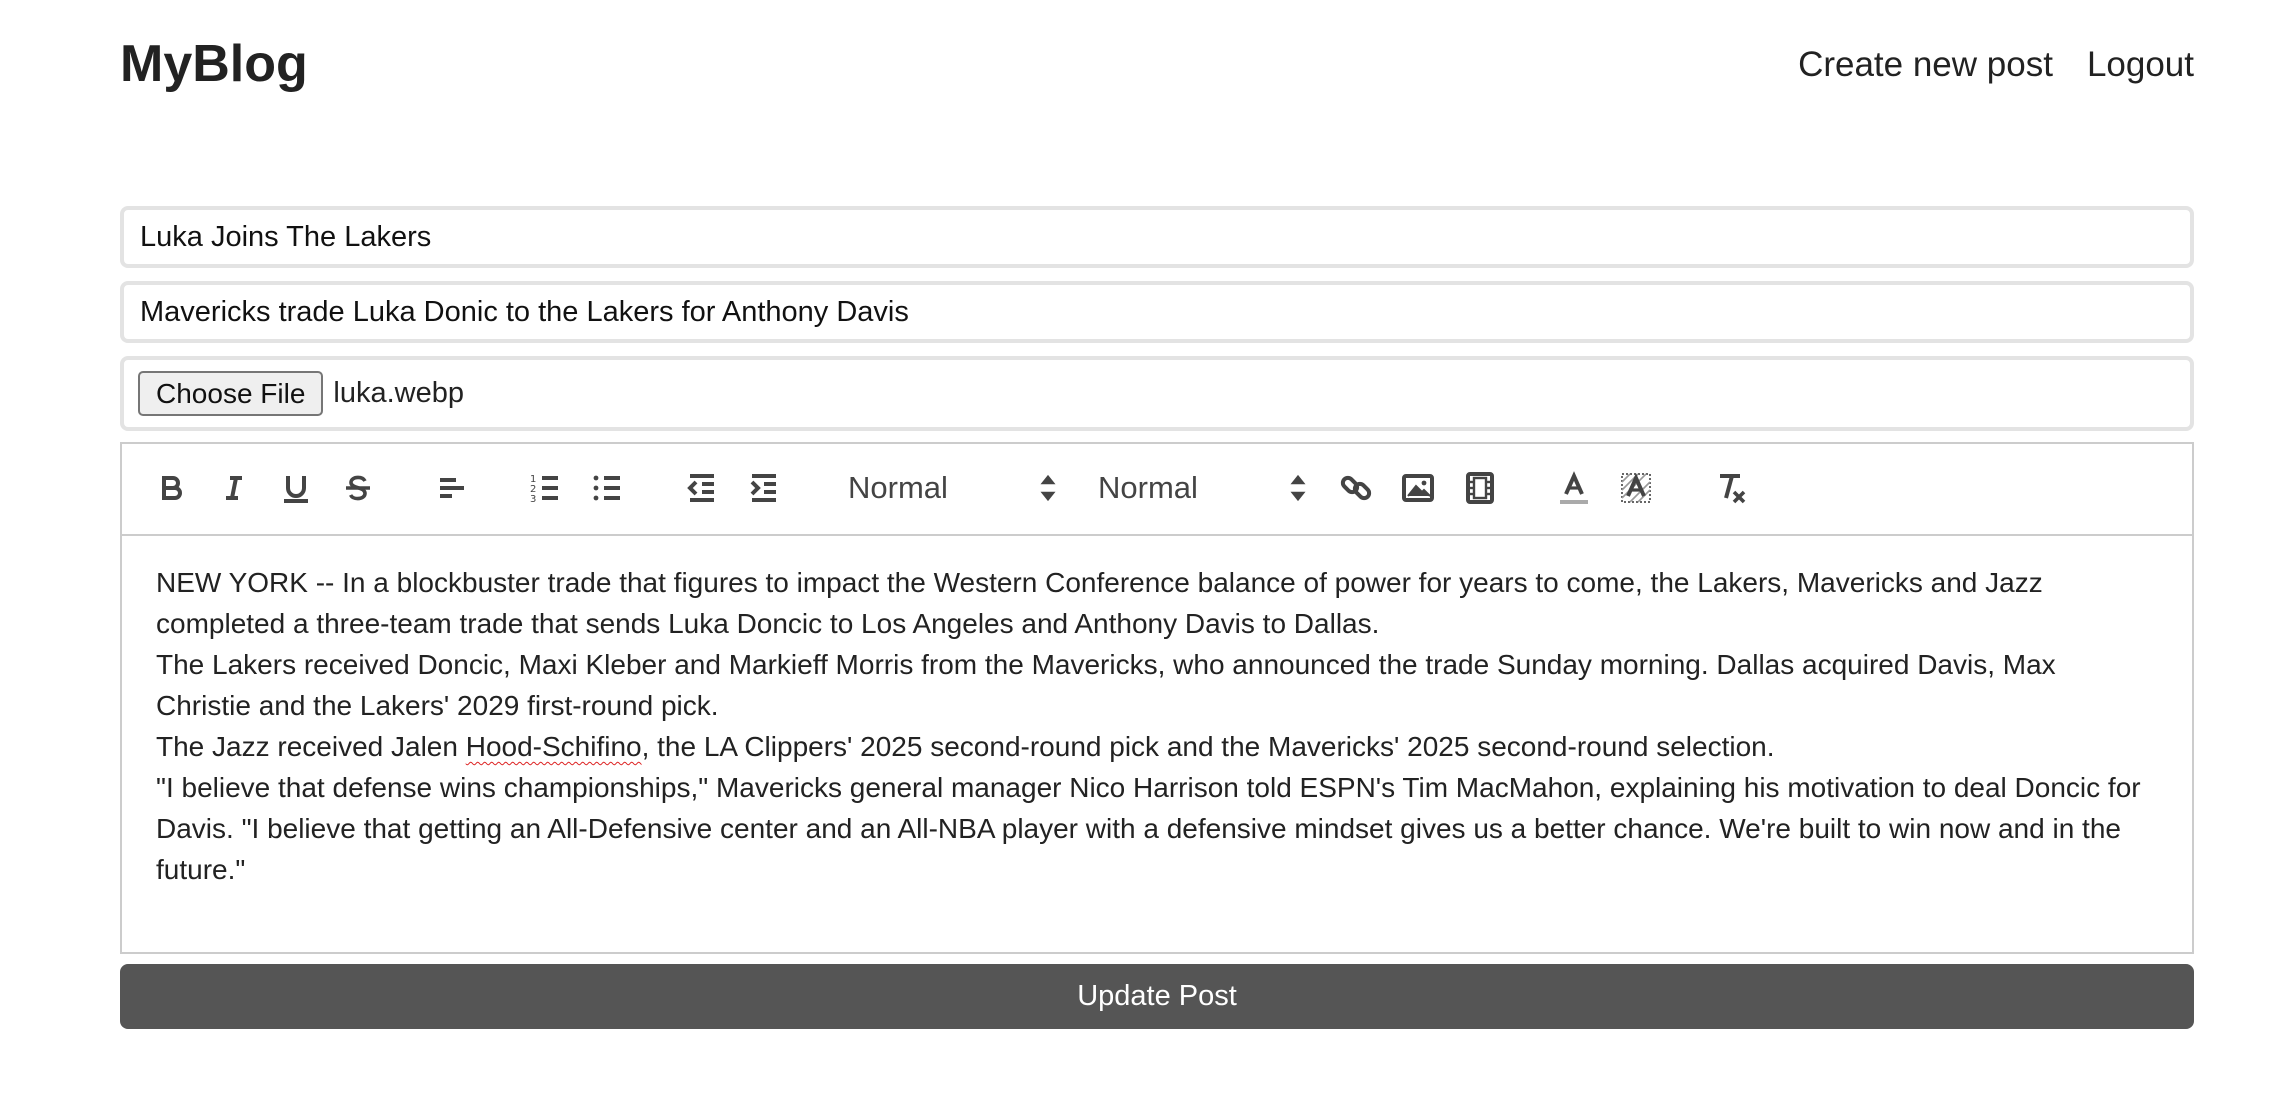 Image resolution: width=2286 pixels, height=1118 pixels. Describe the element at coordinates (172, 488) in the screenshot. I see `bold-icon` at that location.